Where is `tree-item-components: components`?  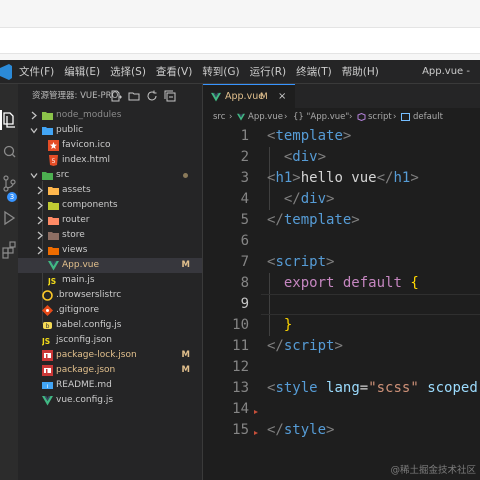 tree-item-components: components is located at coordinates (110, 205).